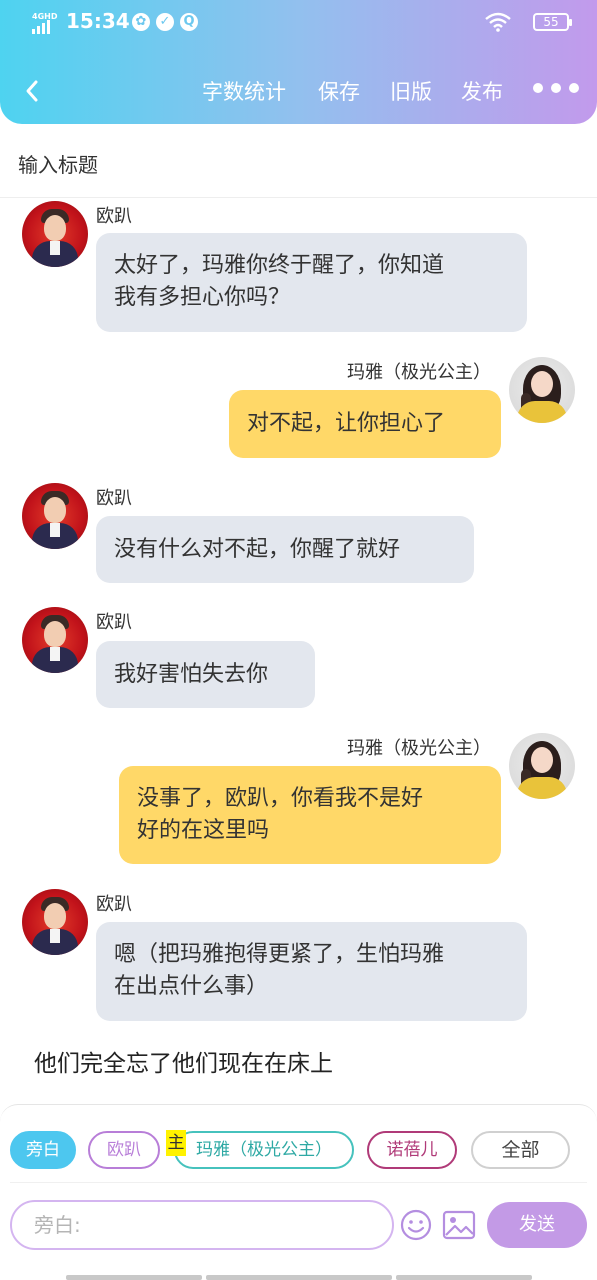 This screenshot has height=1280, width=597. Describe the element at coordinates (176, 1143) in the screenshot. I see `highlighted-character: 主` at that location.